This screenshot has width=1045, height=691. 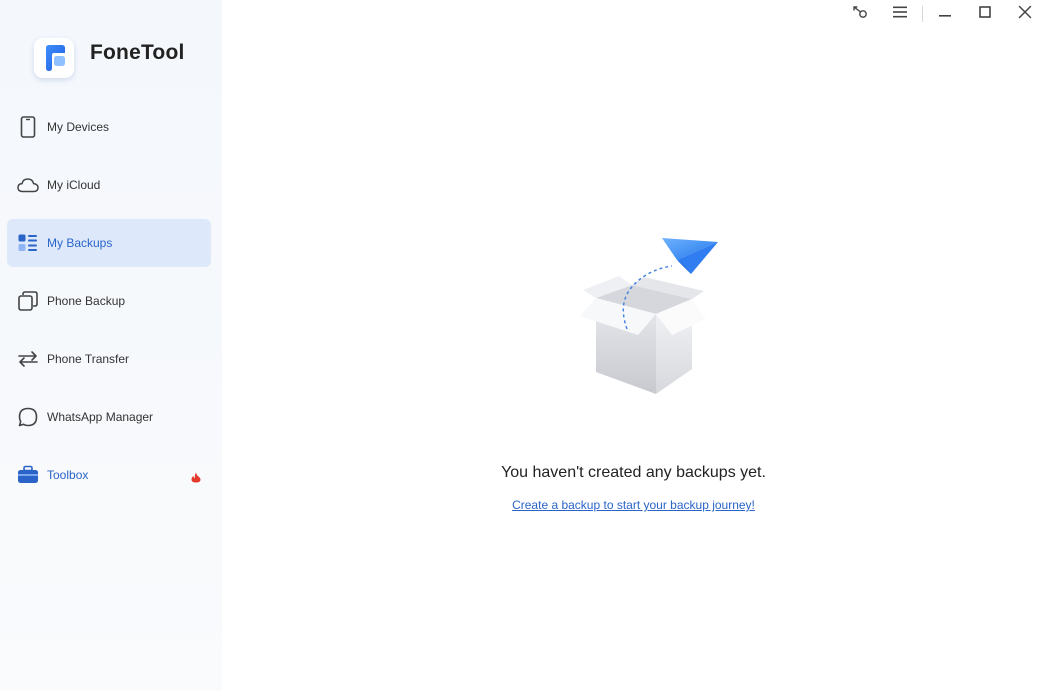 I want to click on sidebar-item-label: Toolbox, so click(x=68, y=475).